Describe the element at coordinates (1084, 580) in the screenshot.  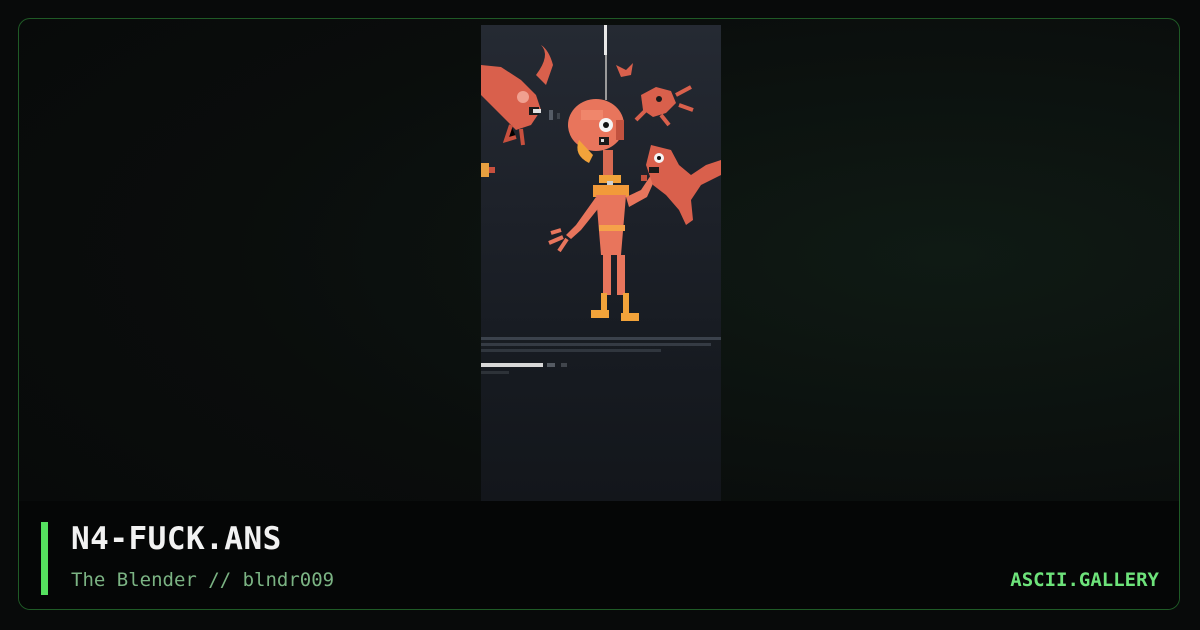
I see `site-brand-link: ASCII.GALLERY` at that location.